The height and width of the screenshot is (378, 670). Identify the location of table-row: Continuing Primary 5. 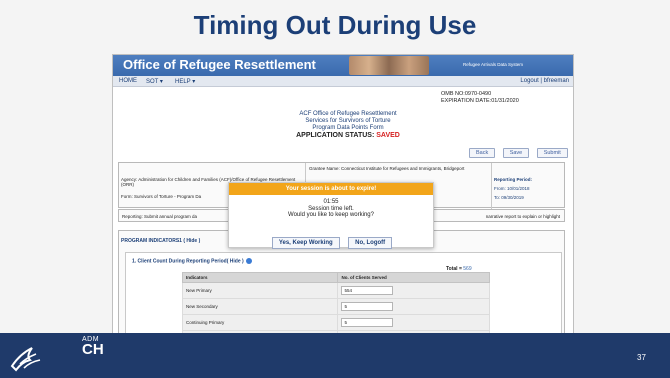
(335, 322).